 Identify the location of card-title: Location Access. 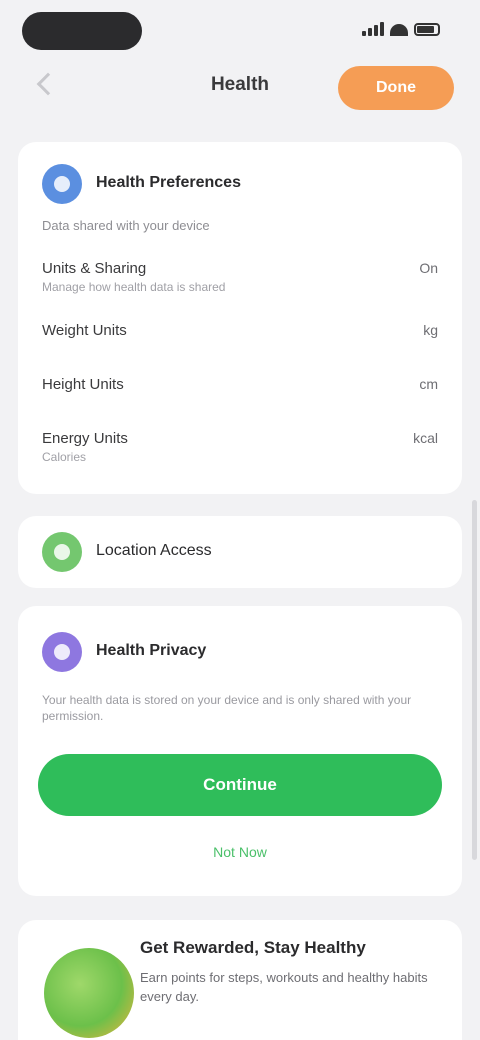
(154, 550).